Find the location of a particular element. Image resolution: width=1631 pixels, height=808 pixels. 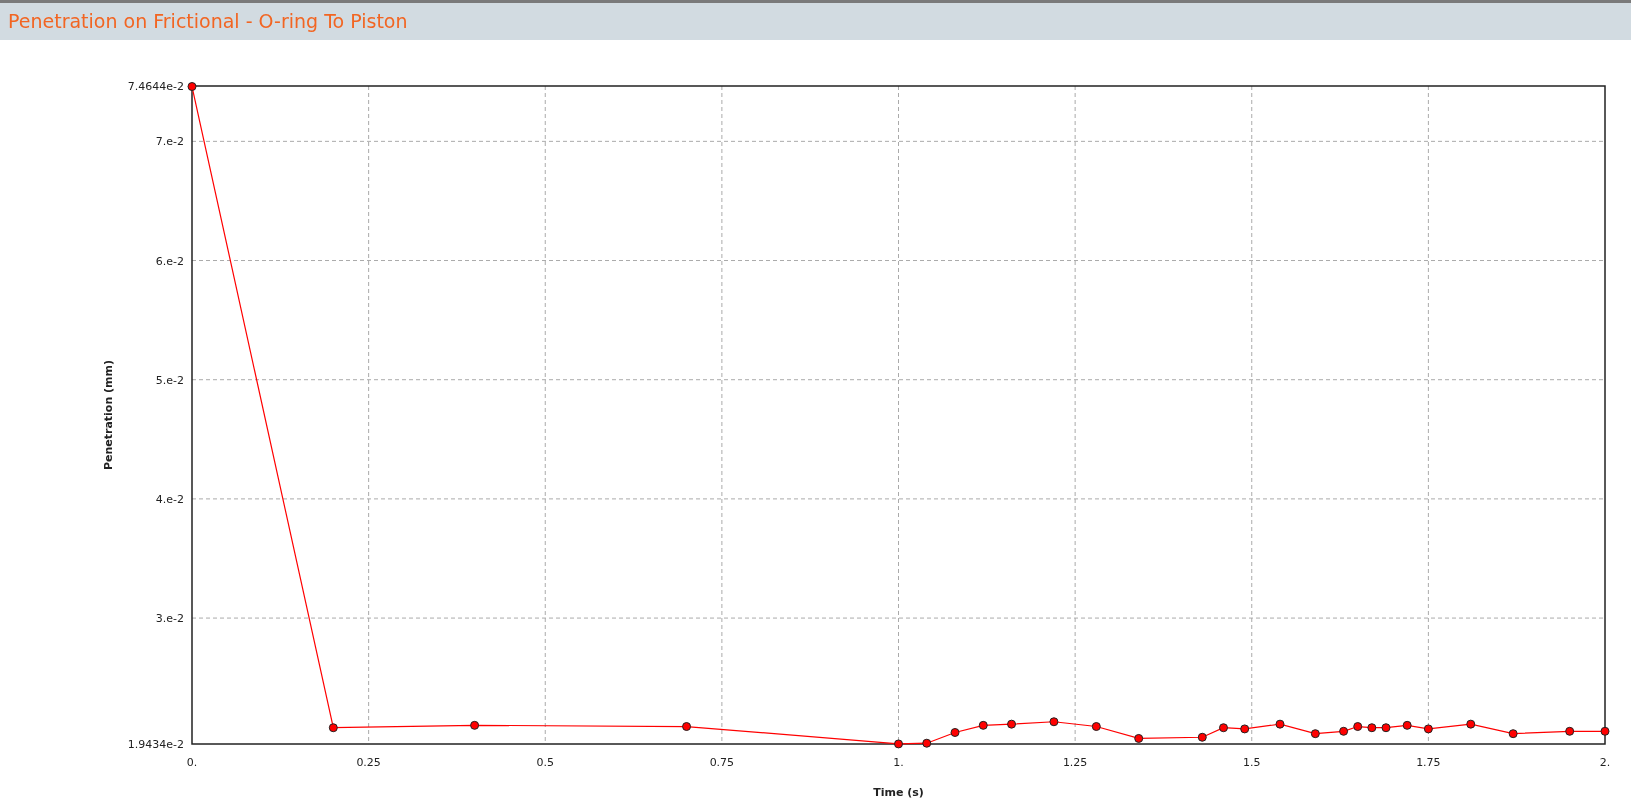

y-tick-label: 3.e-2 is located at coordinates (169, 619).